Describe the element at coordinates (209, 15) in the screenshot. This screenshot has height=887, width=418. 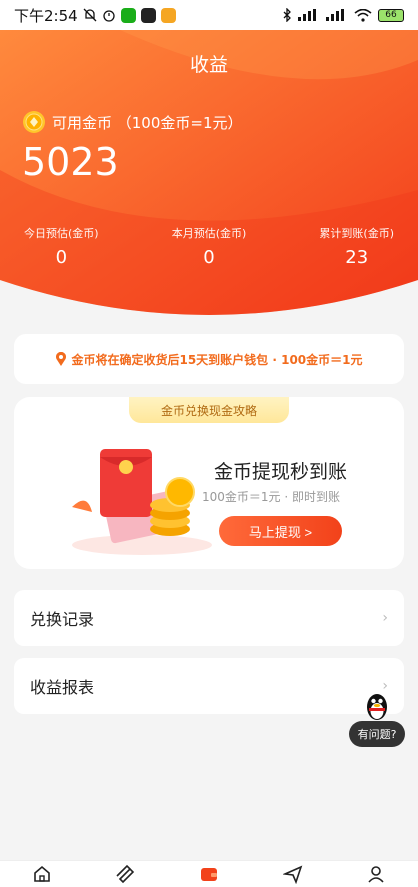
I see `status-bar: 下午2:54 66` at that location.